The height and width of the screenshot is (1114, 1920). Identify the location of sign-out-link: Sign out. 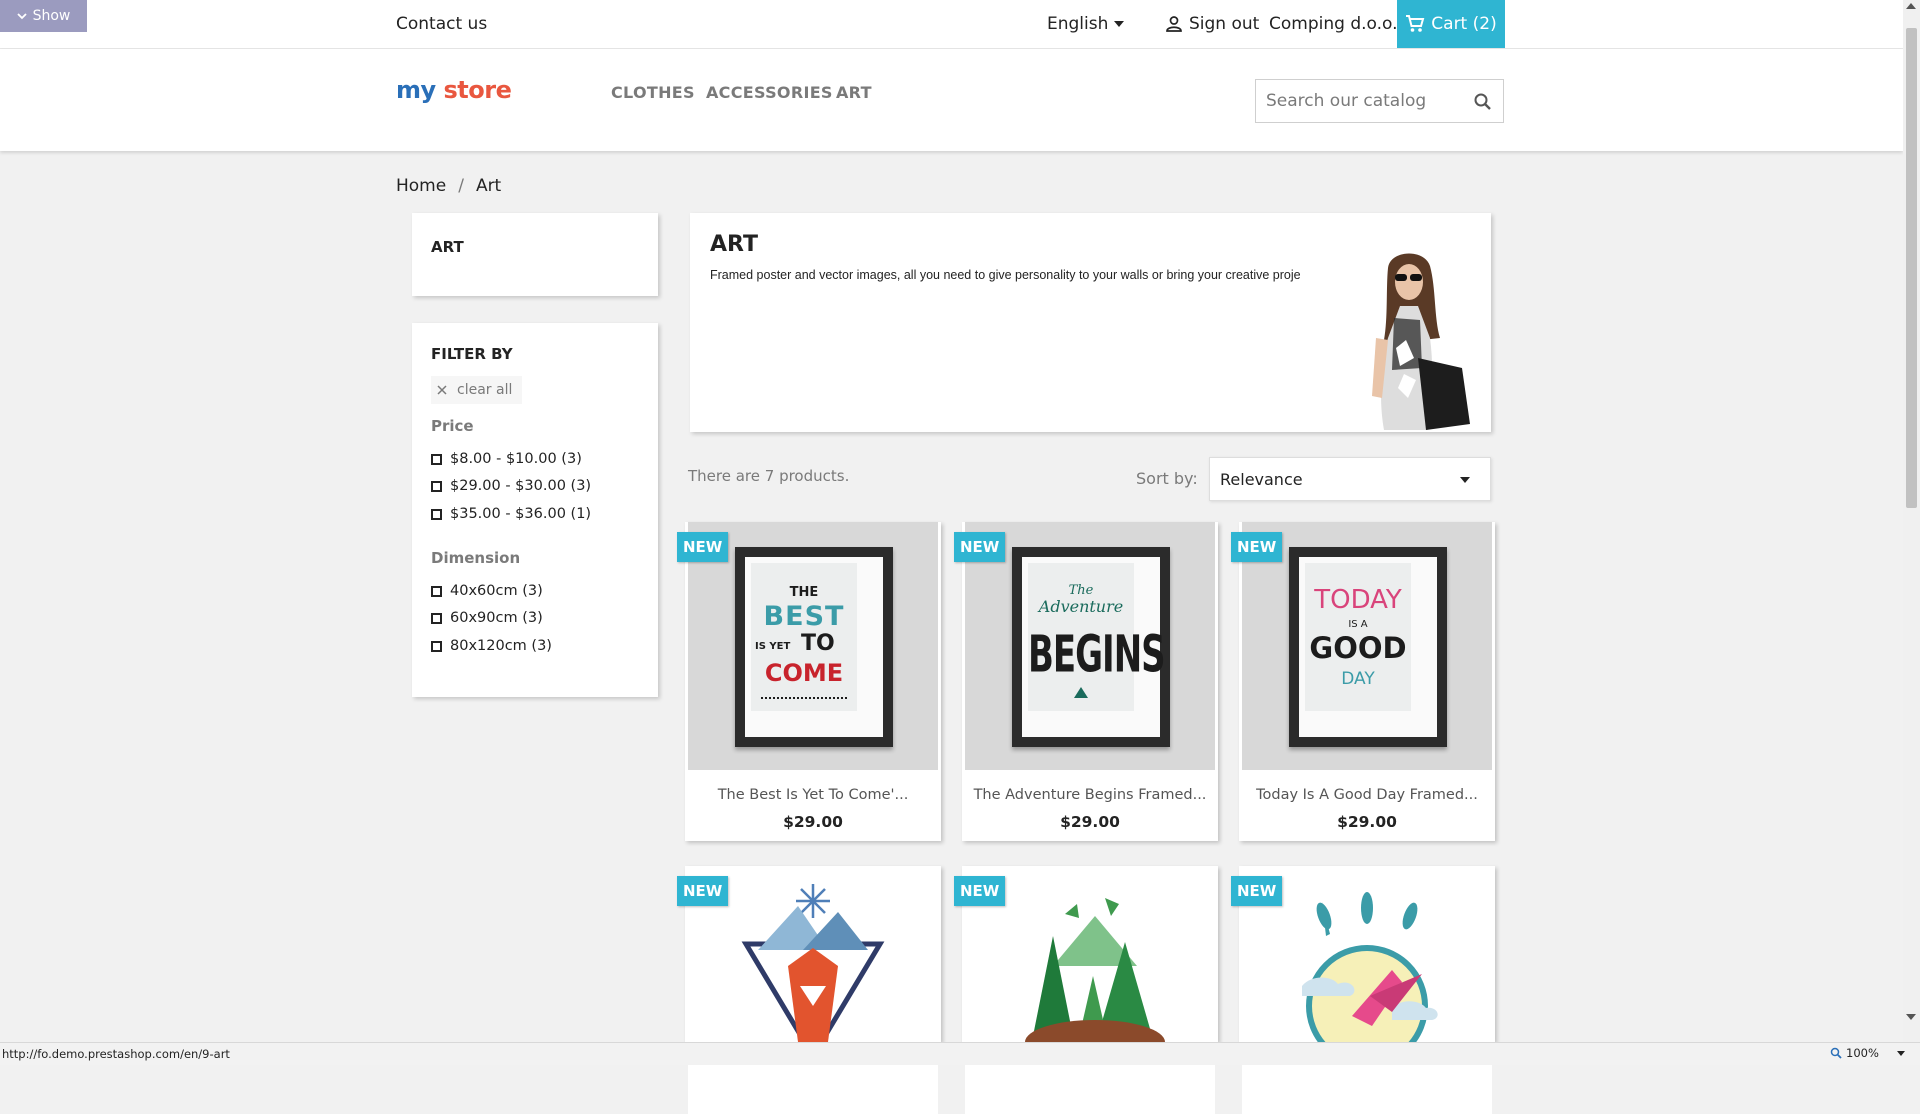
(1212, 24).